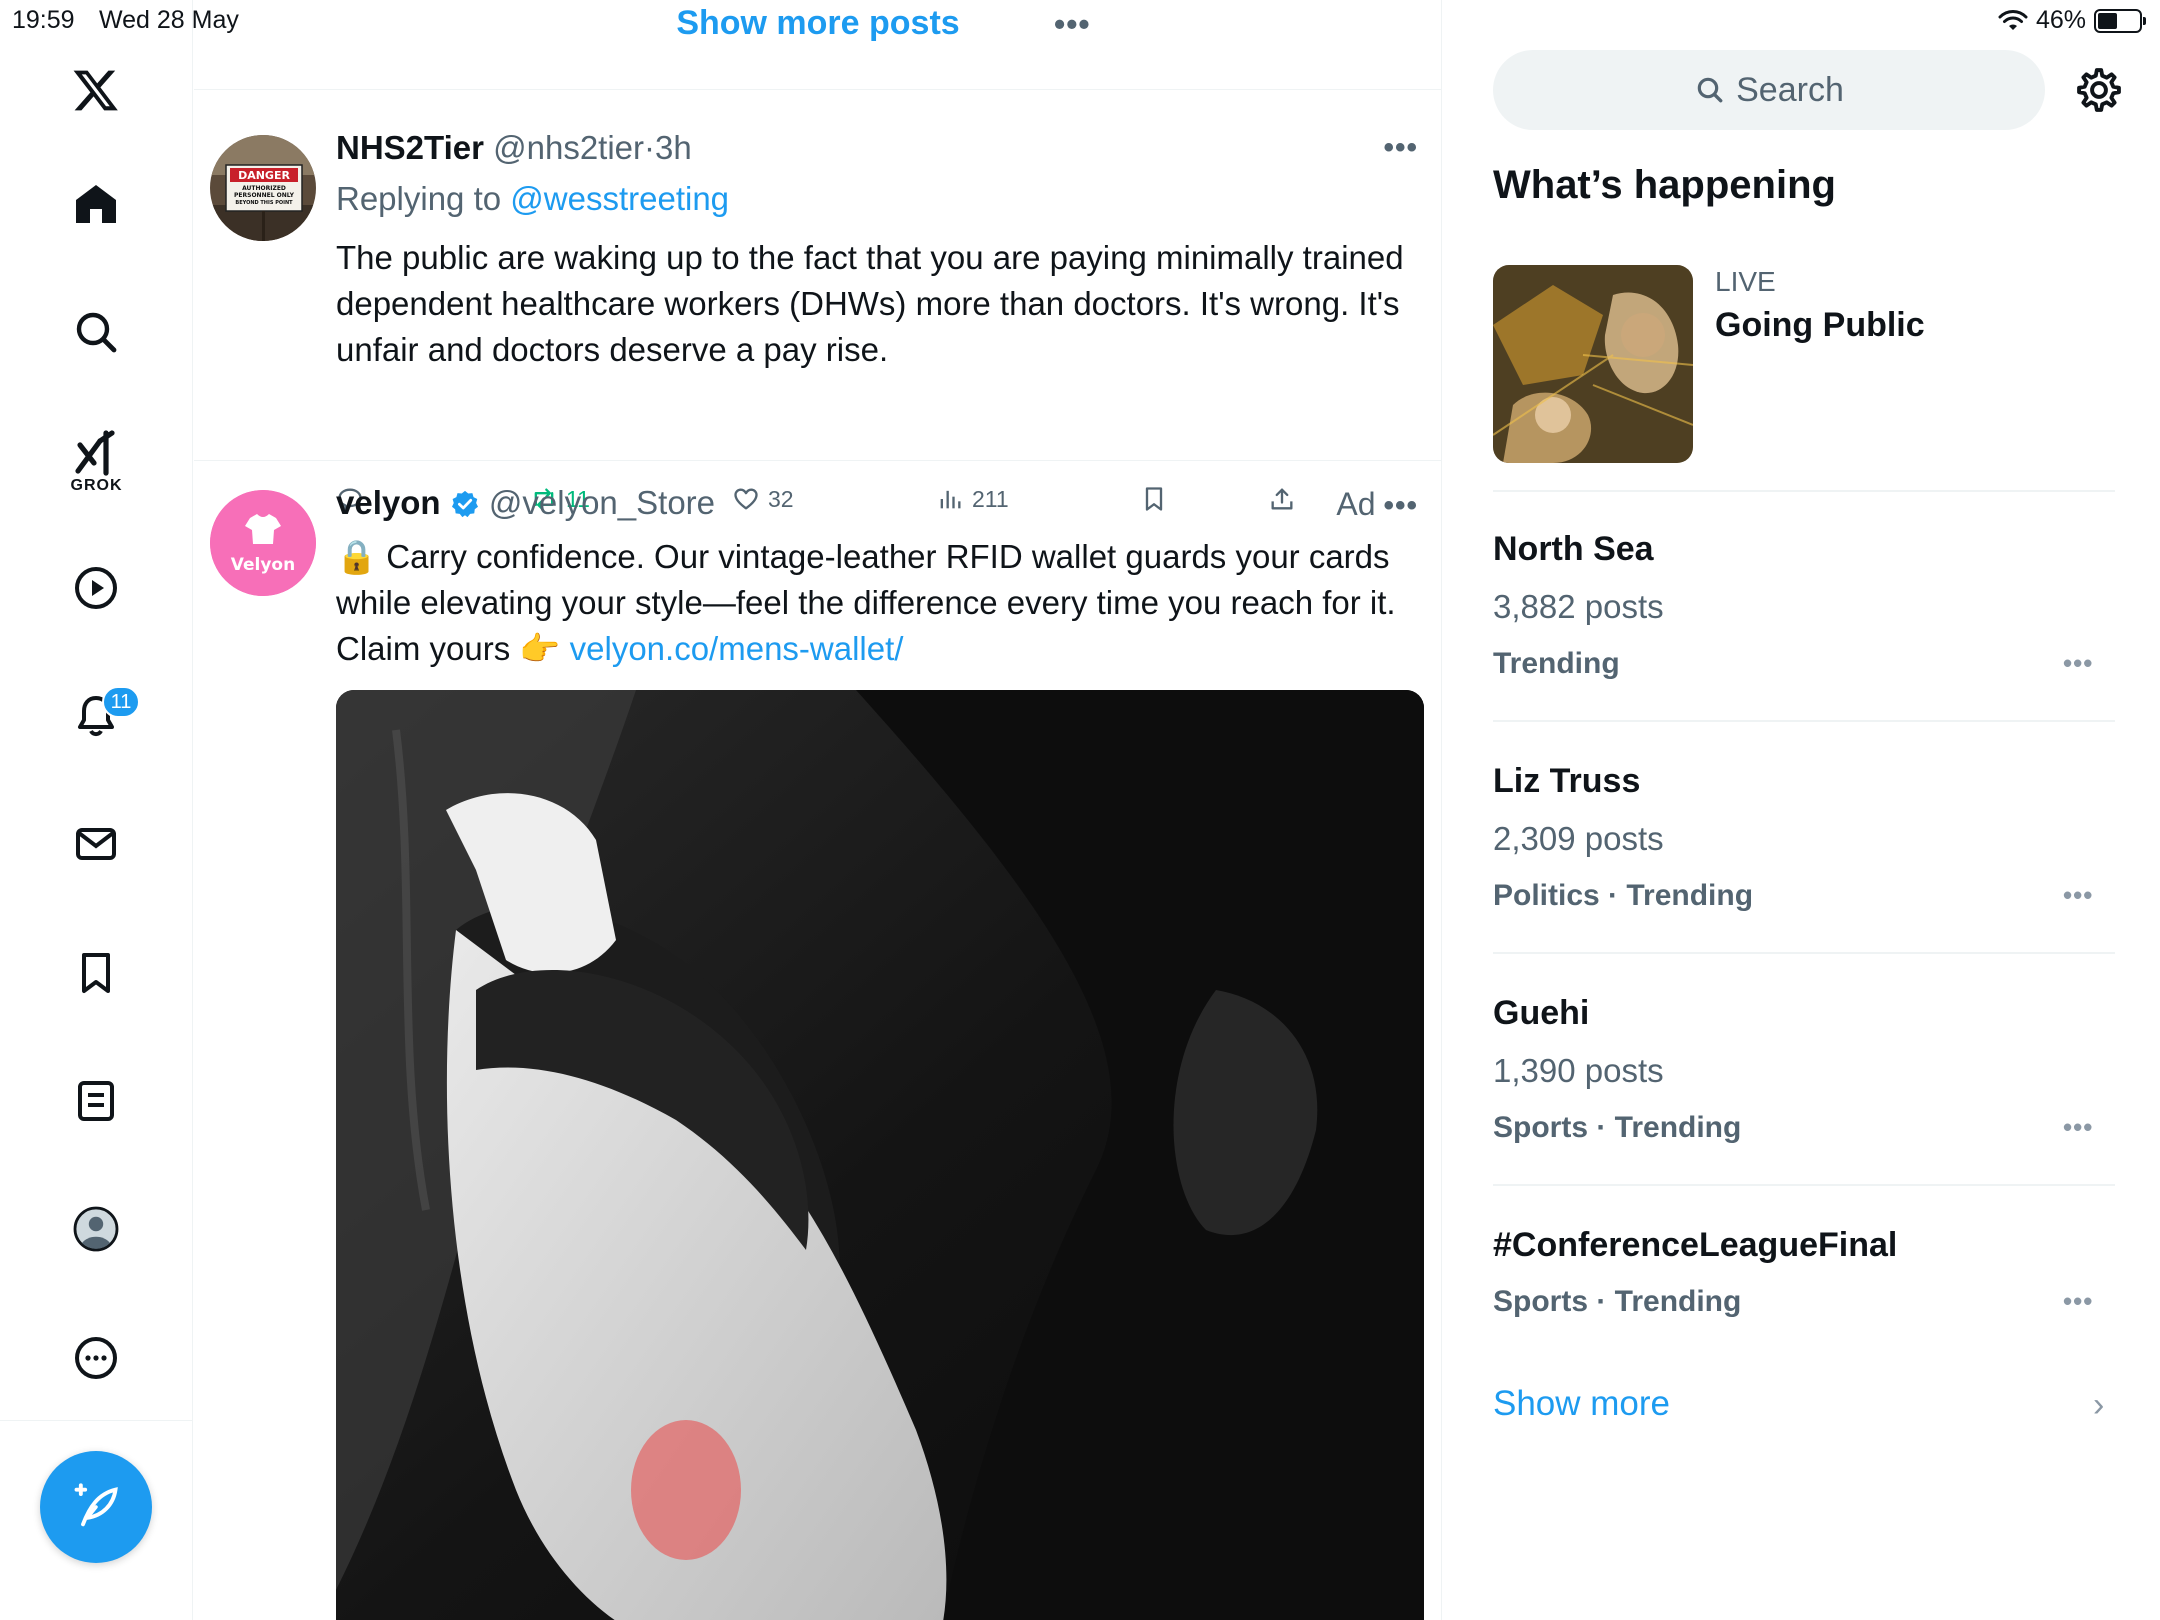 The height and width of the screenshot is (1620, 2160). What do you see at coordinates (96, 90) in the screenshot?
I see `x-logo-icon` at bounding box center [96, 90].